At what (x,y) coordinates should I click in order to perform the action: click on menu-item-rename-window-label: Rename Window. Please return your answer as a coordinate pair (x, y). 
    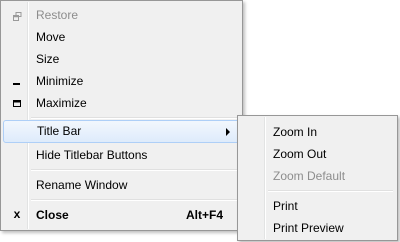
    Looking at the image, I should click on (82, 185).